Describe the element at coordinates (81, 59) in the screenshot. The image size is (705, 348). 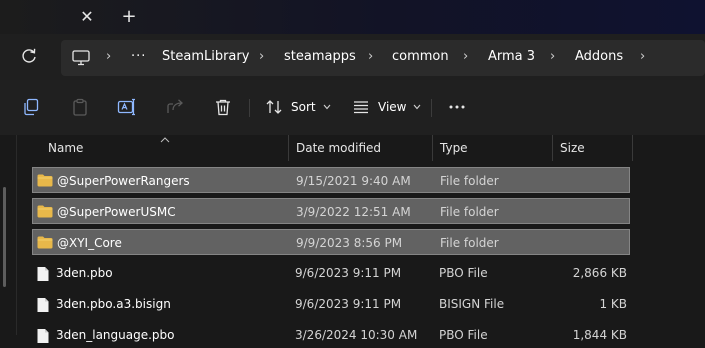
I see `this-pc-icon` at that location.